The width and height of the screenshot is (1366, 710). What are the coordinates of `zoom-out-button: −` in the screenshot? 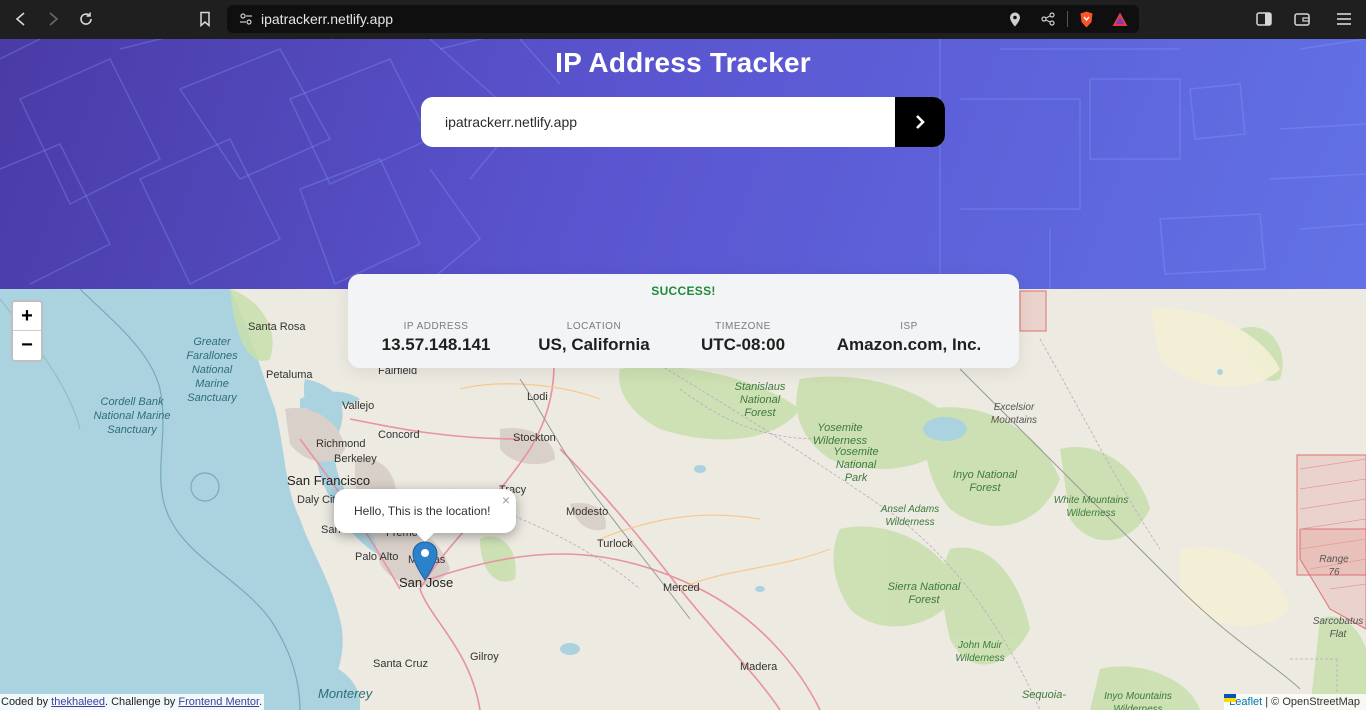 It's located at (27, 345).